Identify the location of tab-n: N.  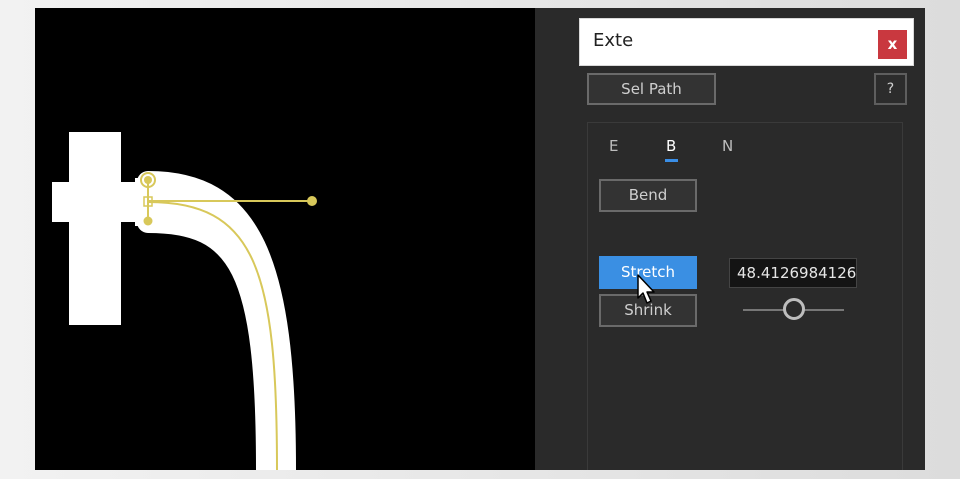
(727, 146).